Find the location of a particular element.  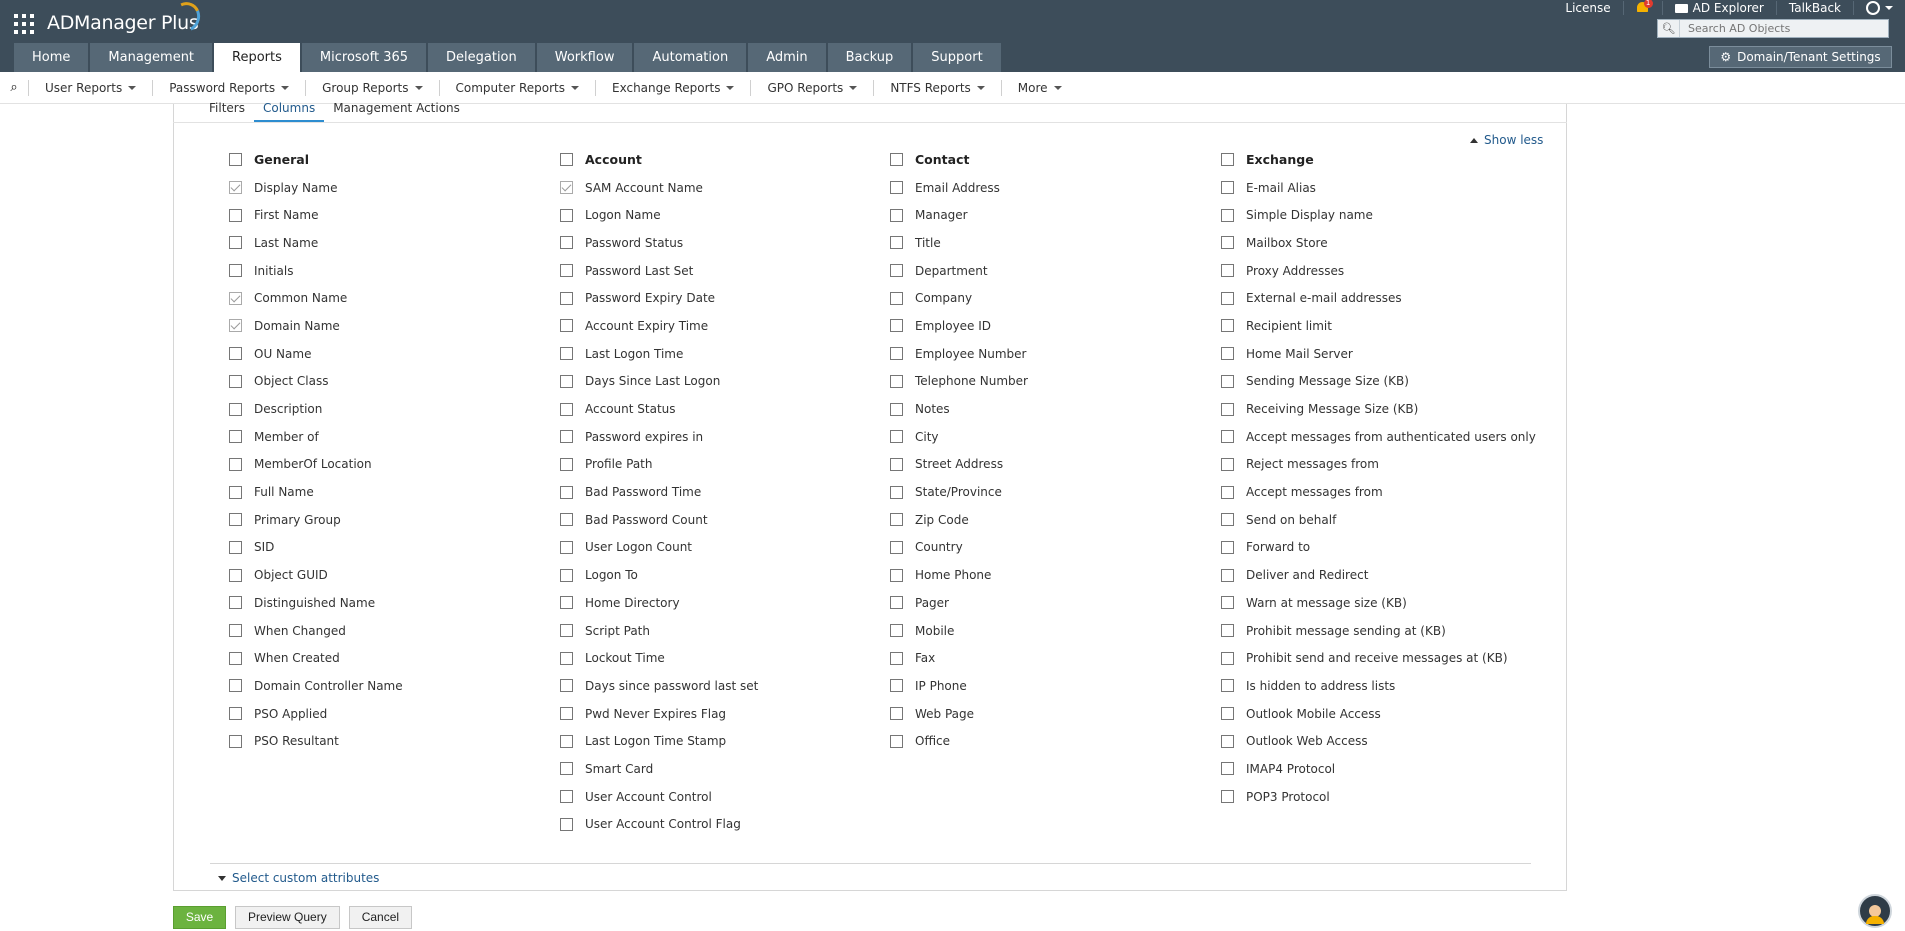

subtab-filters: Filters is located at coordinates (227, 111).